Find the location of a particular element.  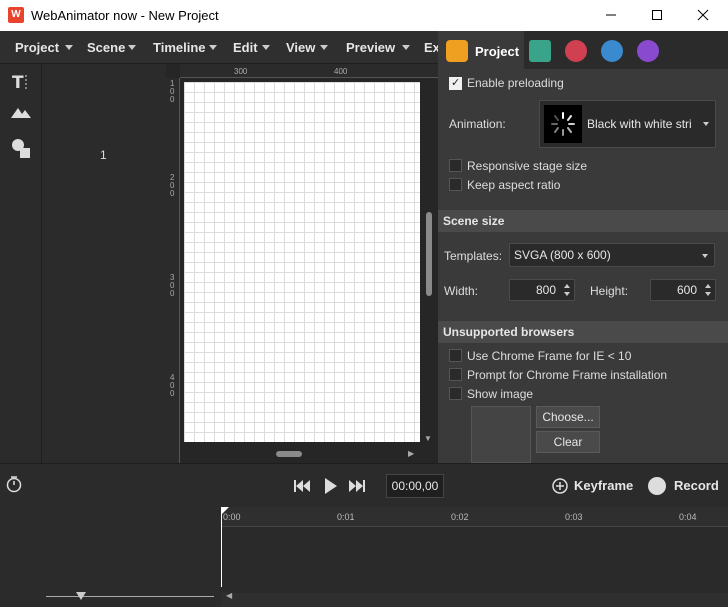

zoom-slider is located at coordinates (130, 596).